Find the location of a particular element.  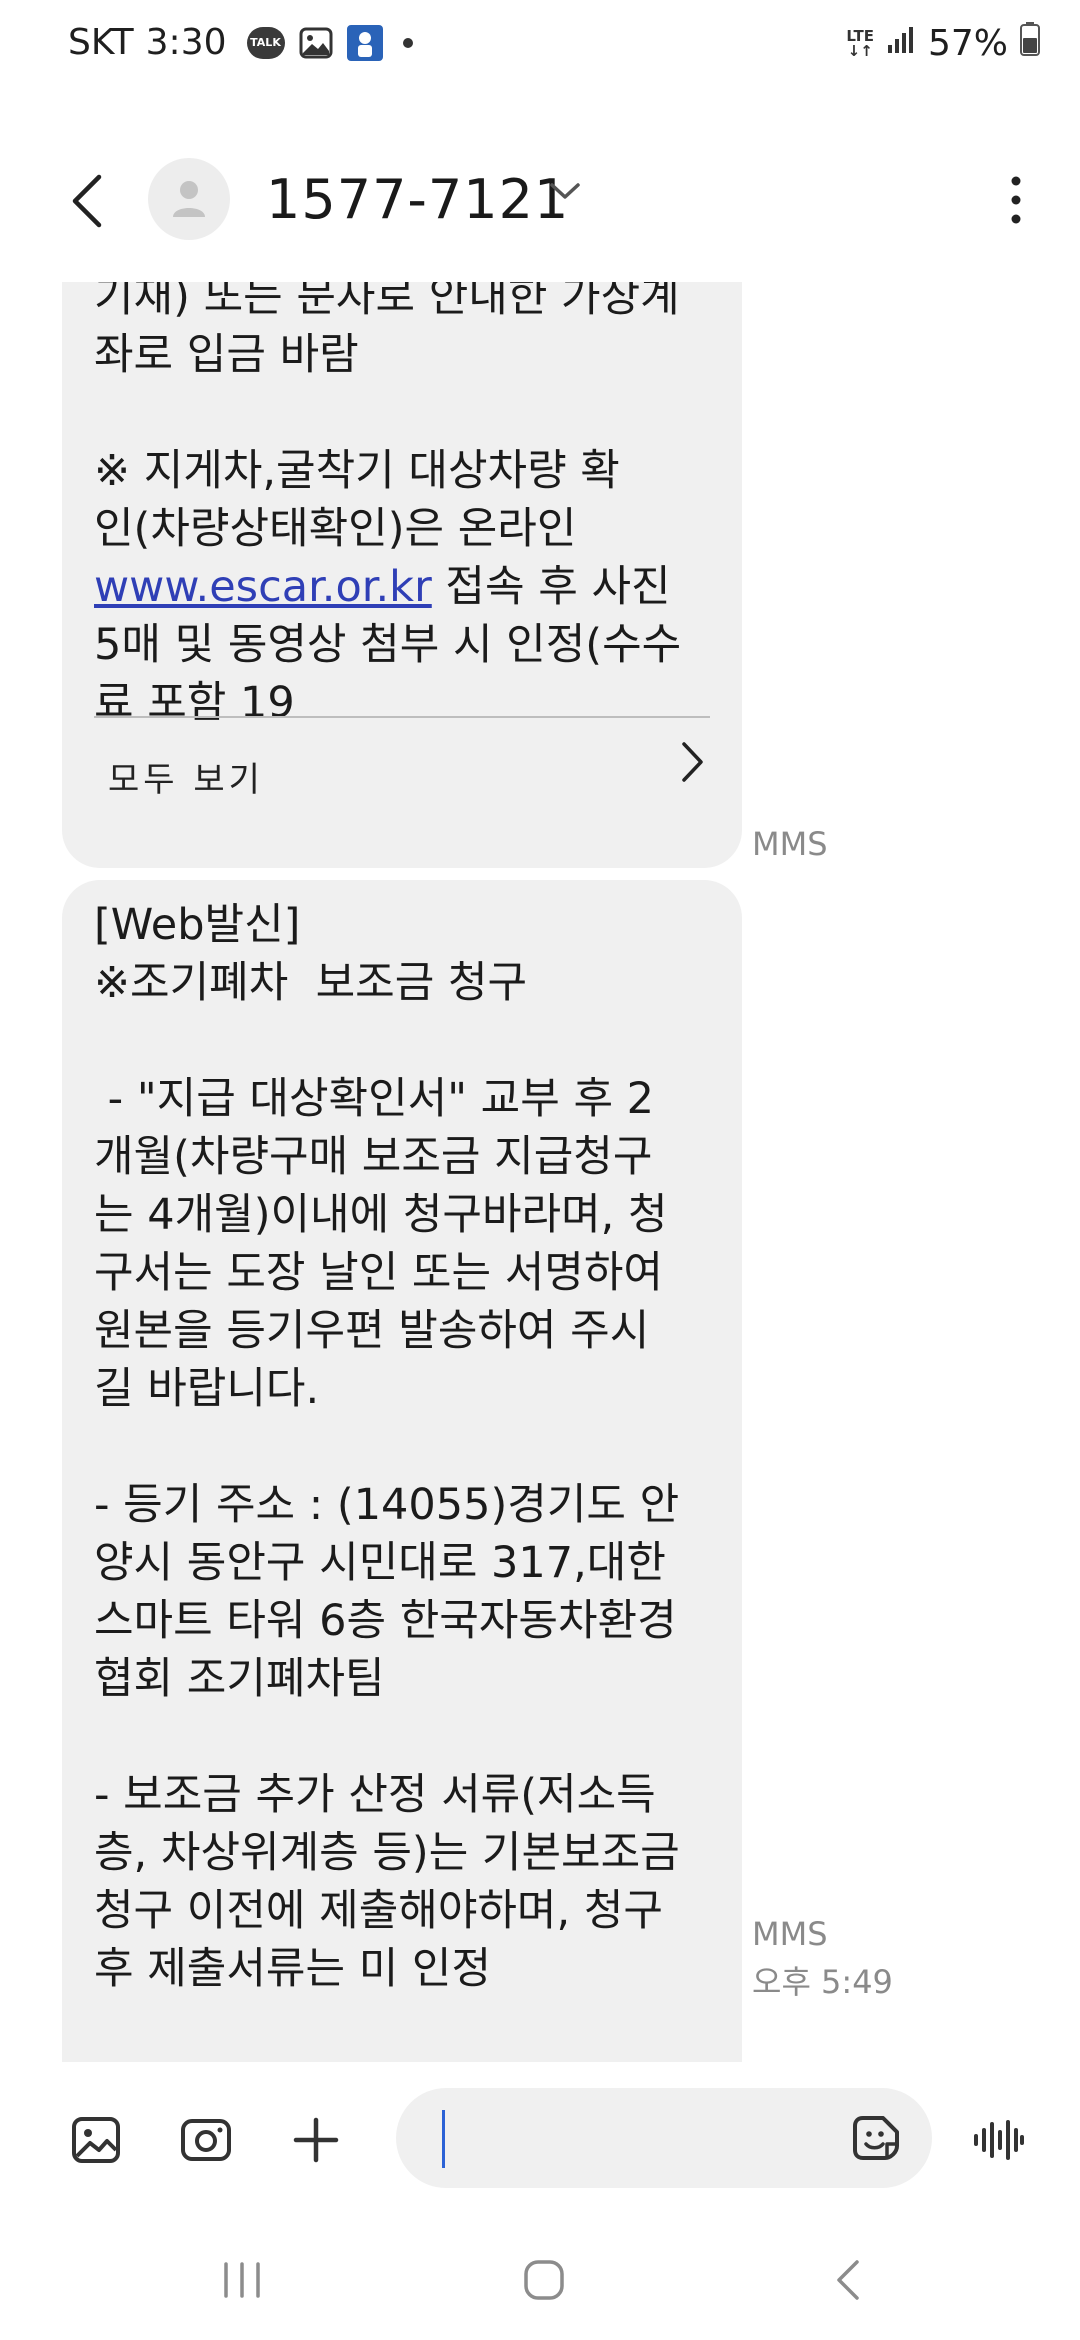

home-button is located at coordinates (544, 2280).